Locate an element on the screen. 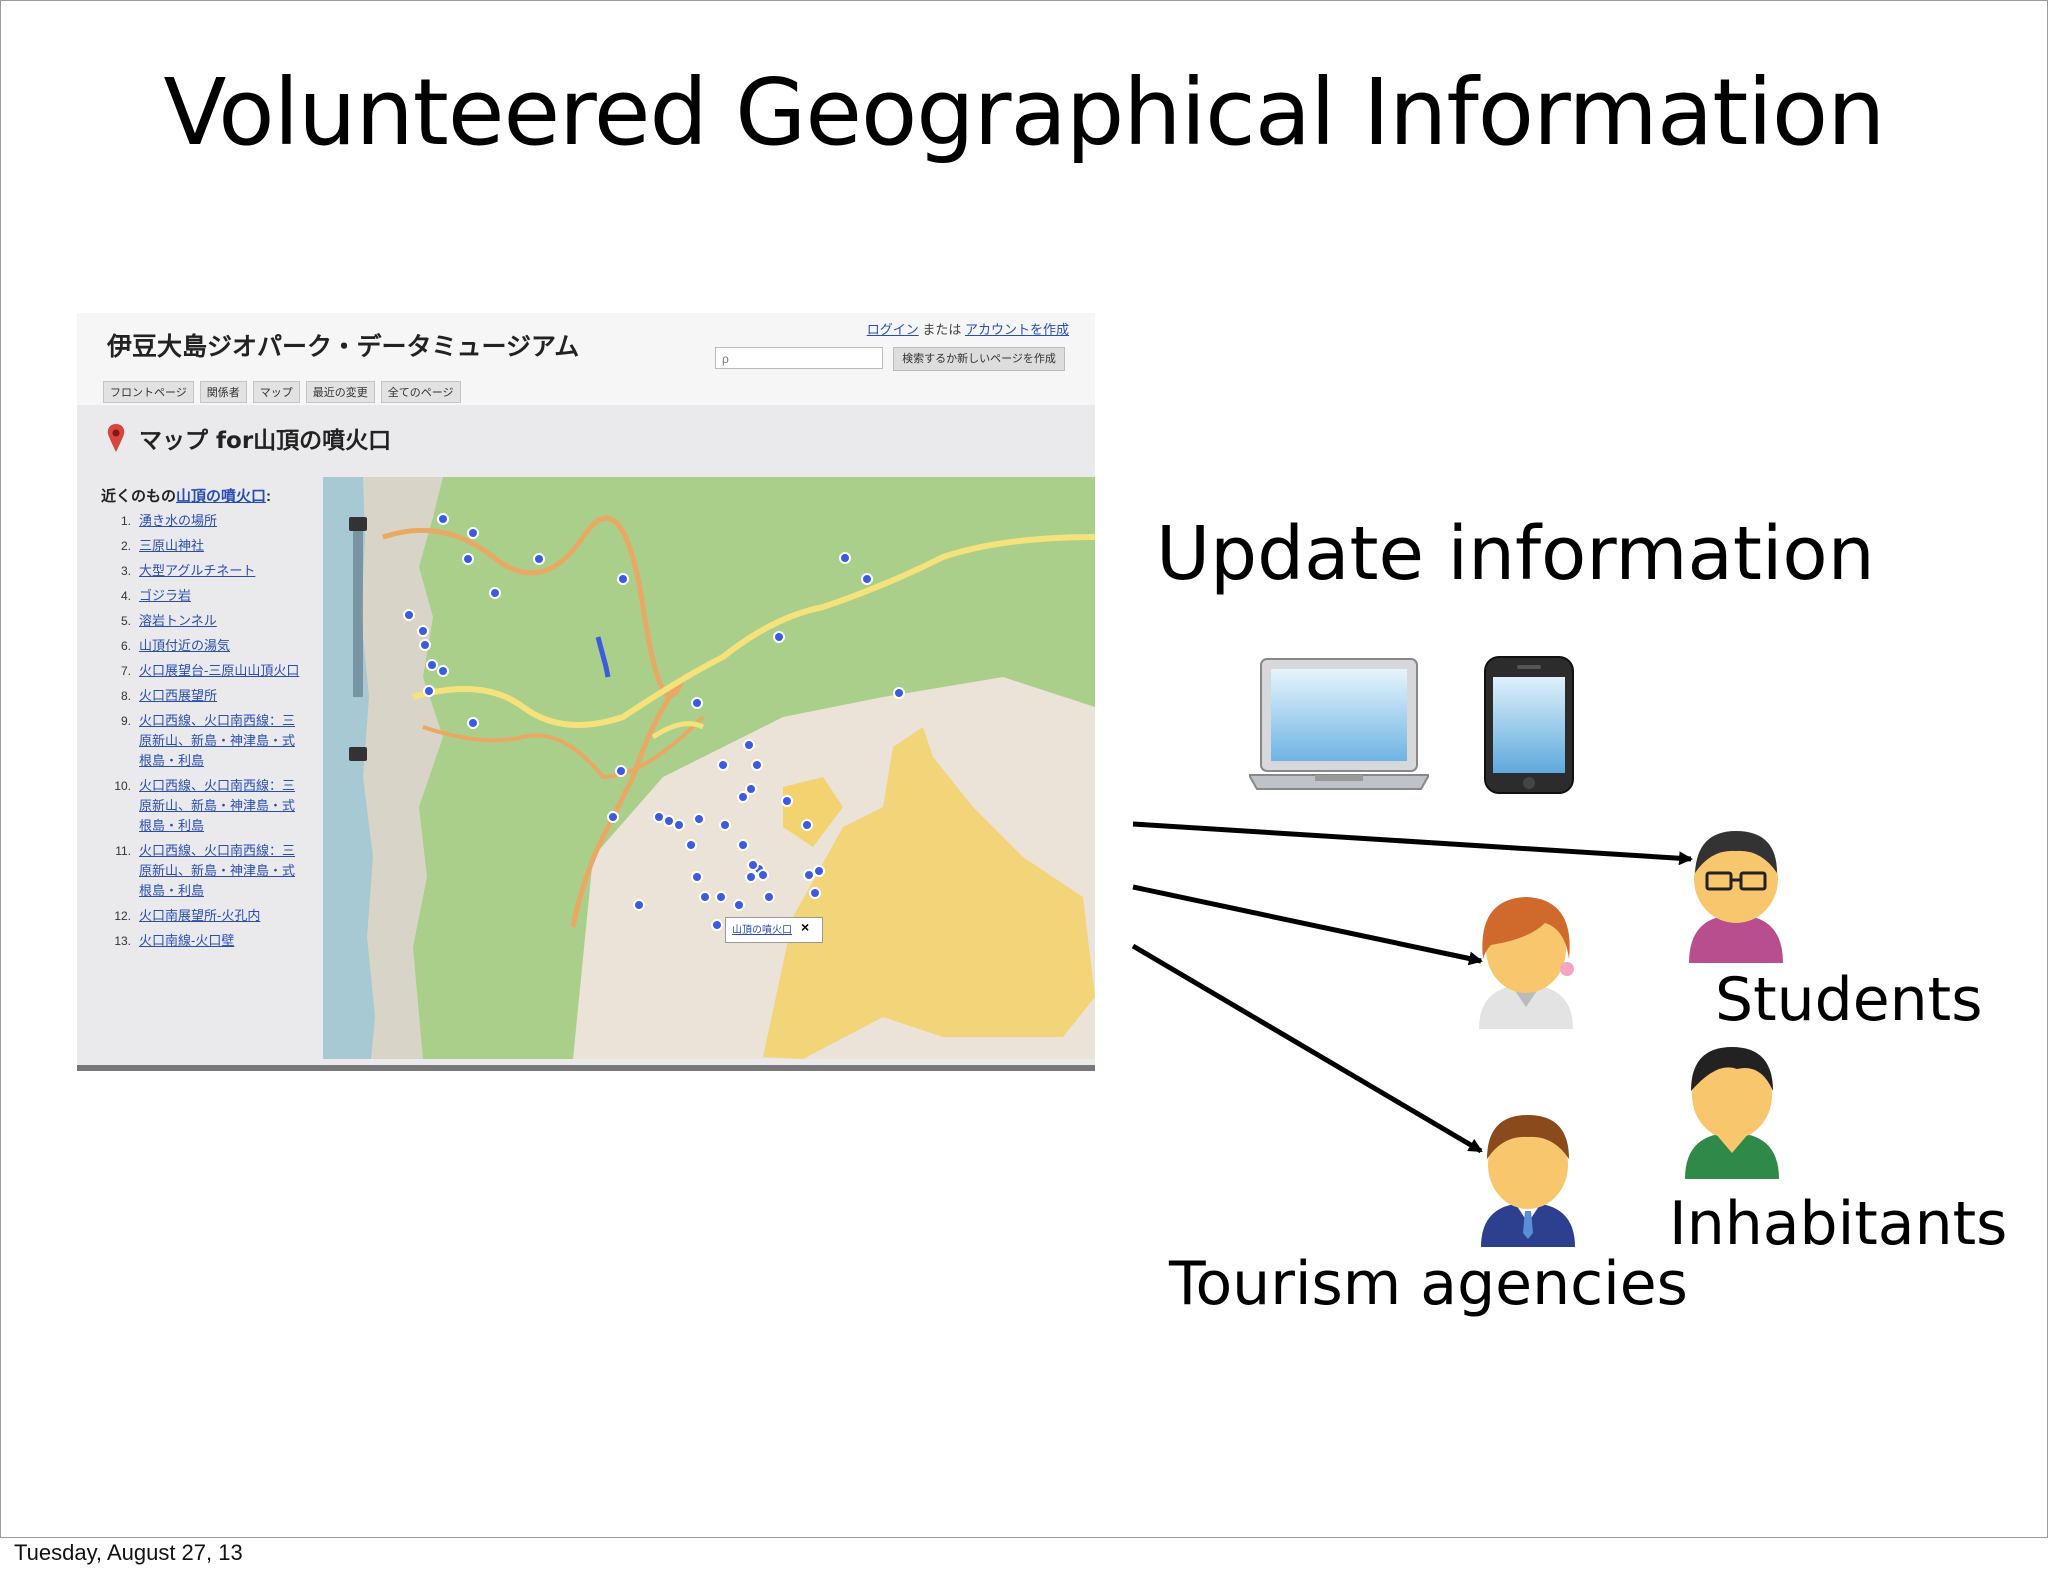 The width and height of the screenshot is (2048, 1576). inhabitants-label: Inhabitants is located at coordinates (1838, 1224).